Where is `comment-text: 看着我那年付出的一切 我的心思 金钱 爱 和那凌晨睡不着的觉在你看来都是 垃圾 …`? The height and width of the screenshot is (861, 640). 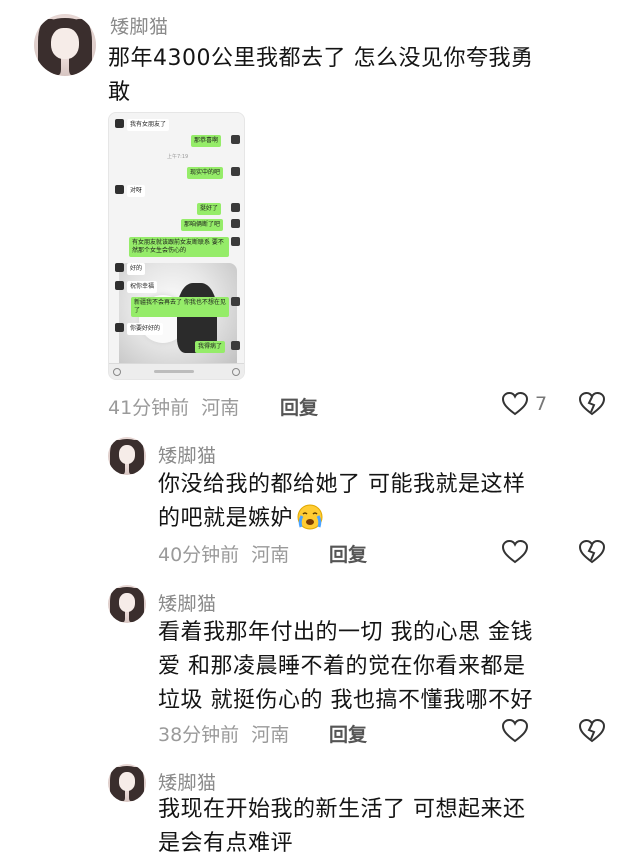 comment-text: 看着我那年付出的一切 我的心思 金钱 爱 和那凌晨睡不着的觉在你看来都是 垃圾 … is located at coordinates (345, 666).